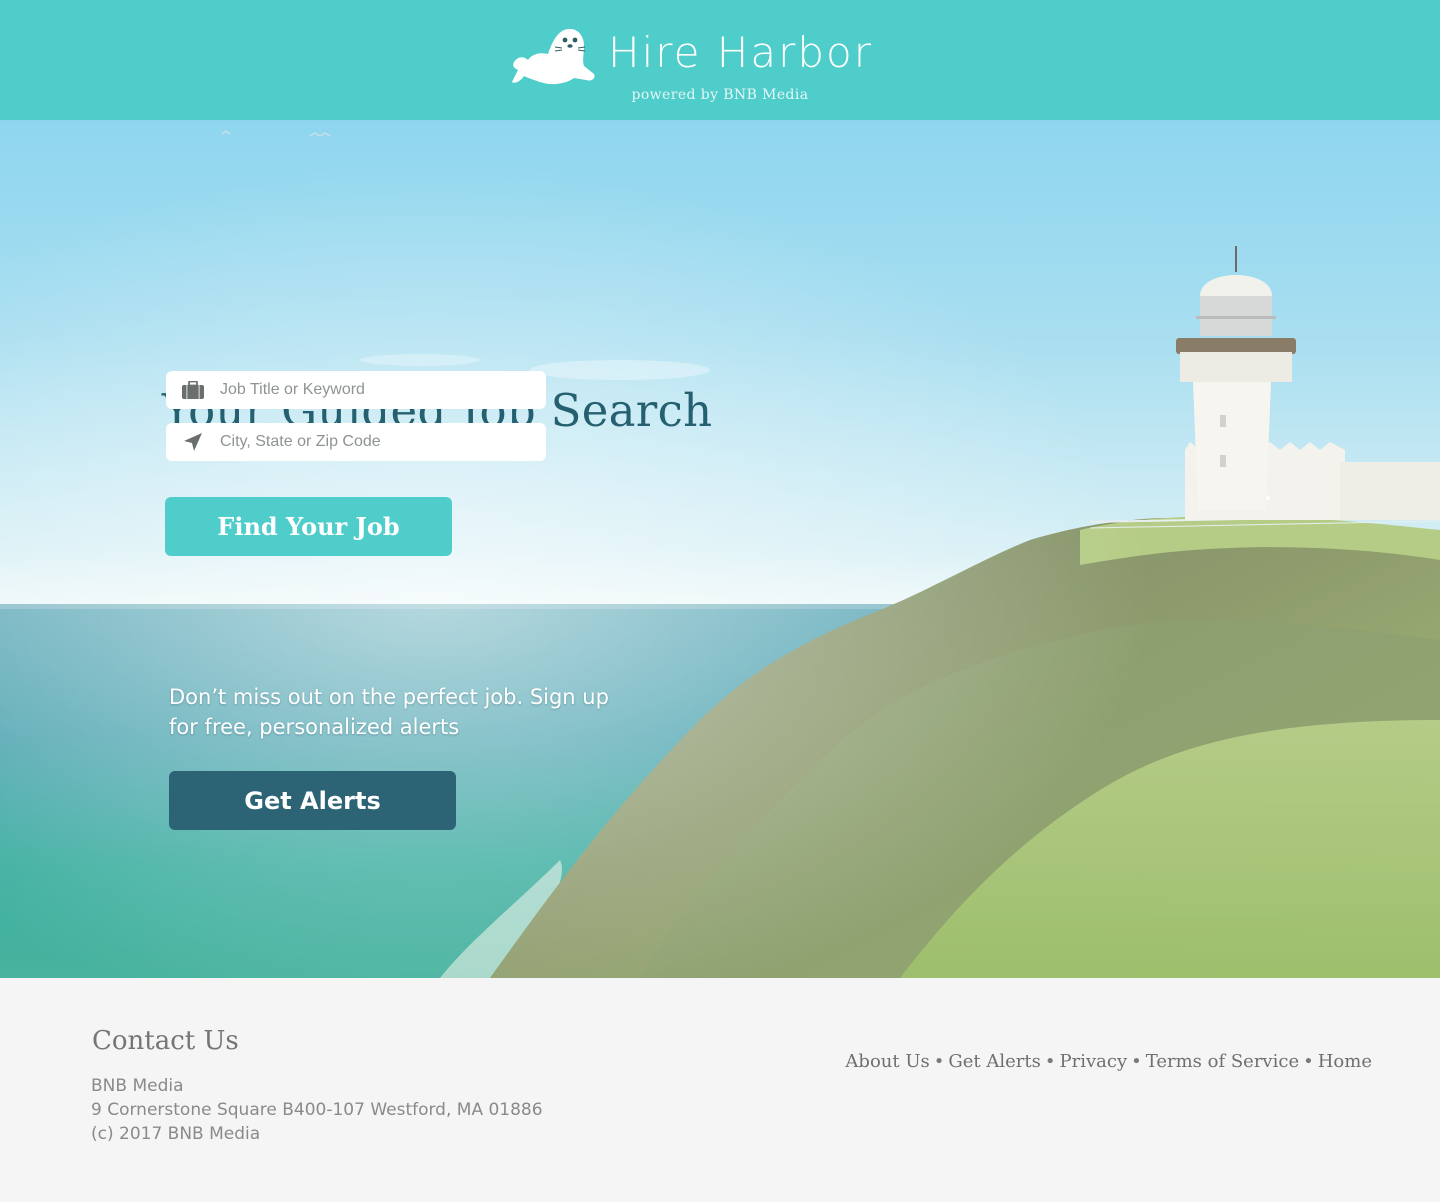 This screenshot has width=1440, height=1202. I want to click on contact-us-heading: Contact Us, so click(165, 1041).